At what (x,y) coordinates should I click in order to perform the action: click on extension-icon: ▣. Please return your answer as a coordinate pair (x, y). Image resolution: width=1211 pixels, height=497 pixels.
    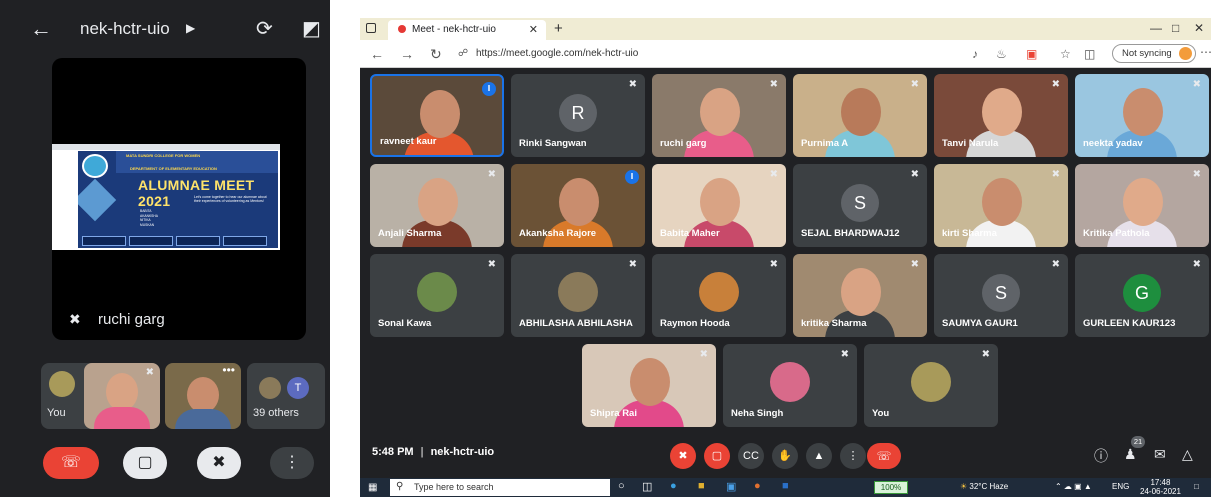
    Looking at the image, I should click on (1031, 54).